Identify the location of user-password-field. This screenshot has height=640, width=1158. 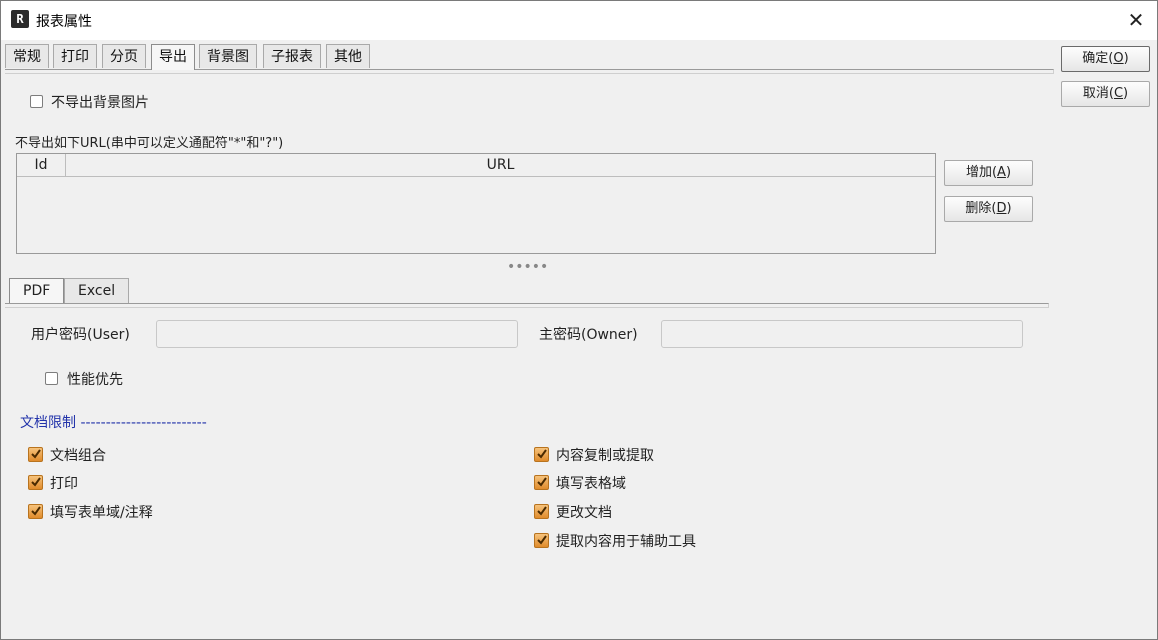
(337, 334).